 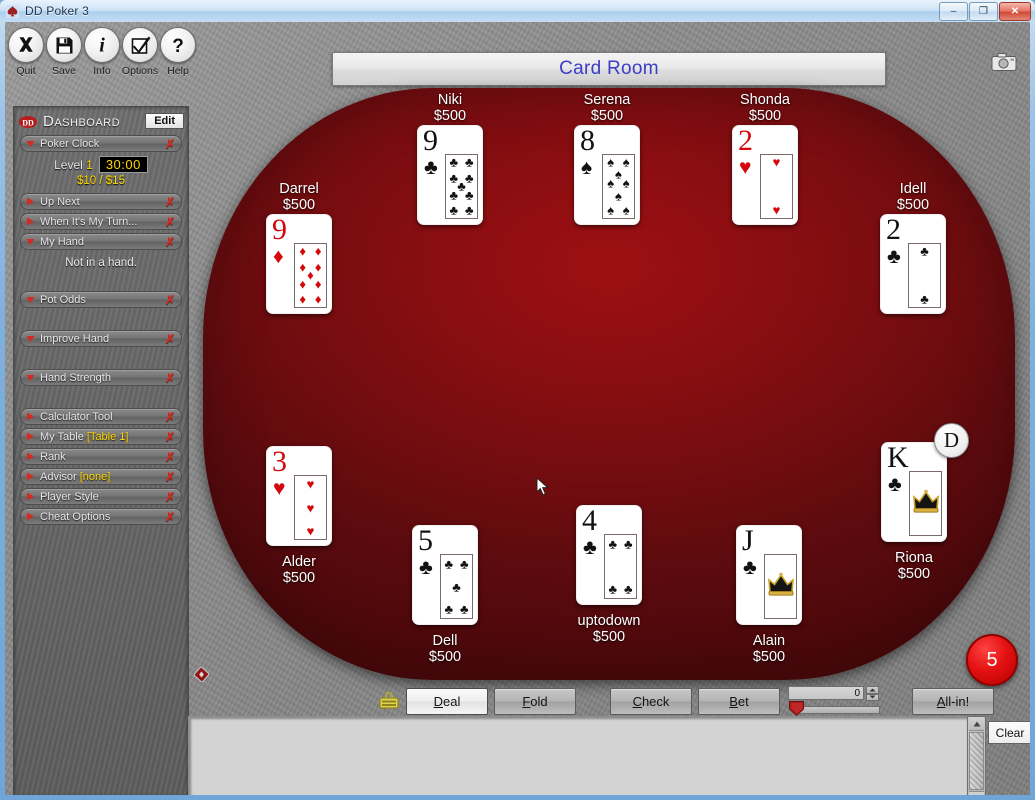 I want to click on toolbar-button-info: i Info, so click(x=102, y=52).